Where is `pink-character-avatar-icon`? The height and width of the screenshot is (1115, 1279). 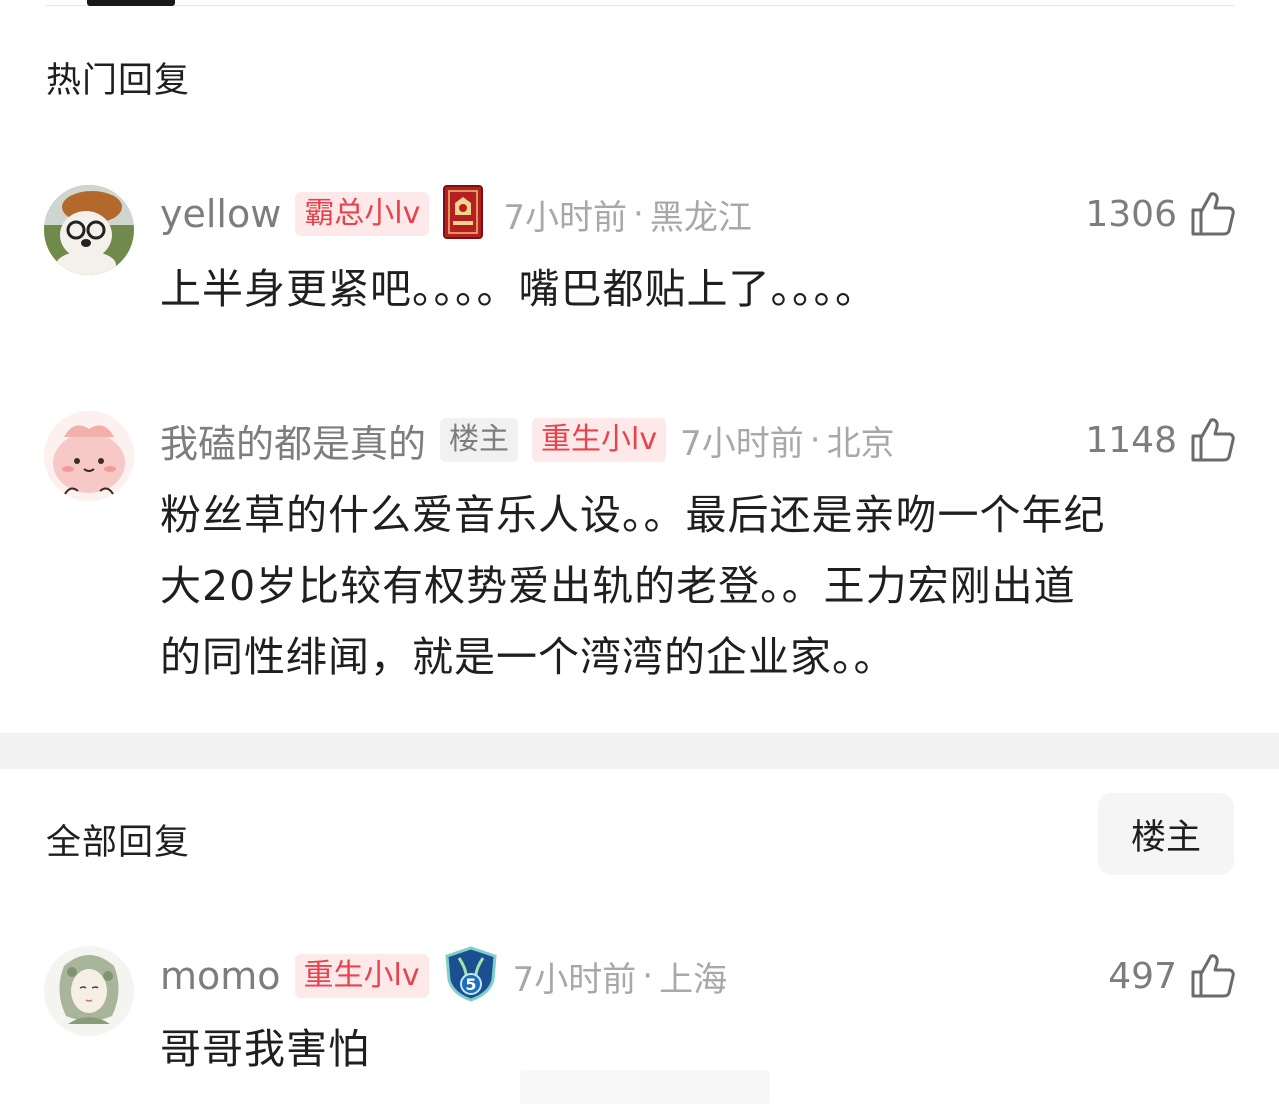 pink-character-avatar-icon is located at coordinates (89, 456).